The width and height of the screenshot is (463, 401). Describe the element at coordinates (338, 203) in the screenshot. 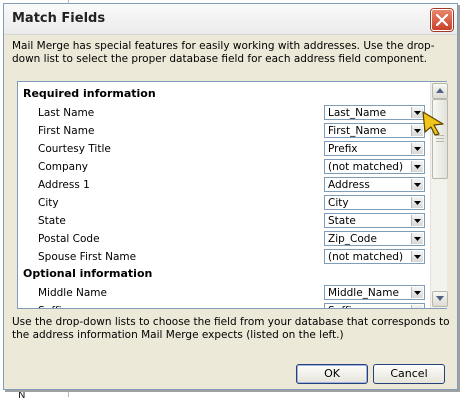

I see `dropdown-selected-value: City` at that location.